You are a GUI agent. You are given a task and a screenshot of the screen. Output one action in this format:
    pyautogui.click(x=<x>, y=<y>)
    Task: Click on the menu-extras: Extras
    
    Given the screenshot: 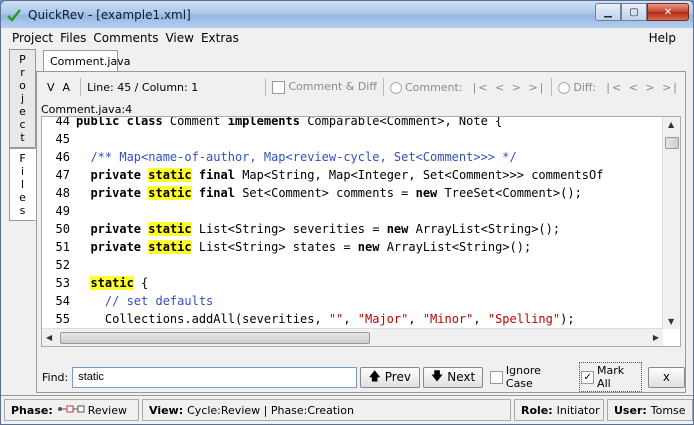 What is the action you would take?
    pyautogui.click(x=220, y=38)
    